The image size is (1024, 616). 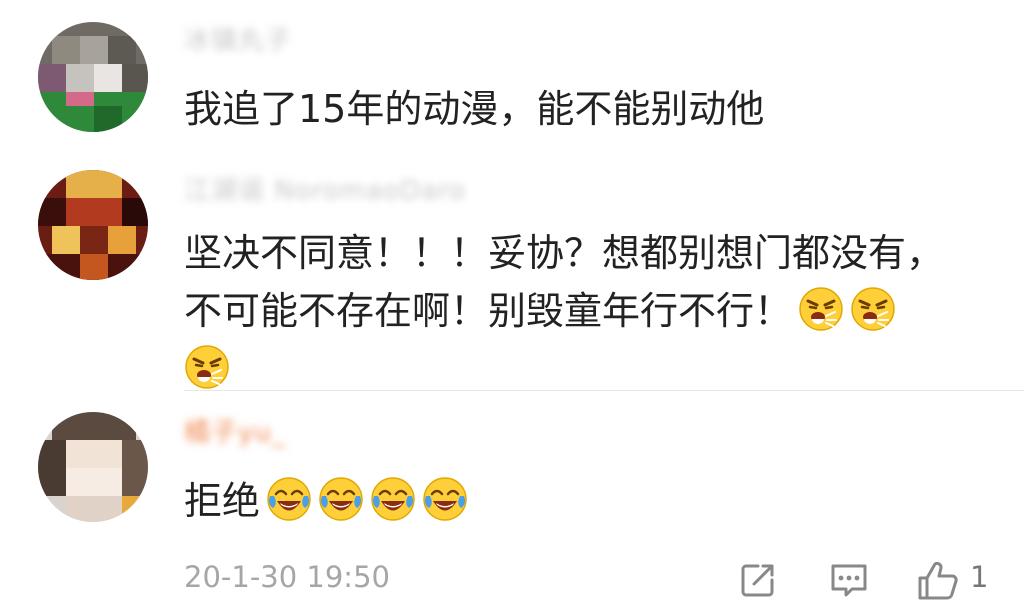 What do you see at coordinates (287, 577) in the screenshot?
I see `timestamp: 20-1-30 19:50` at bounding box center [287, 577].